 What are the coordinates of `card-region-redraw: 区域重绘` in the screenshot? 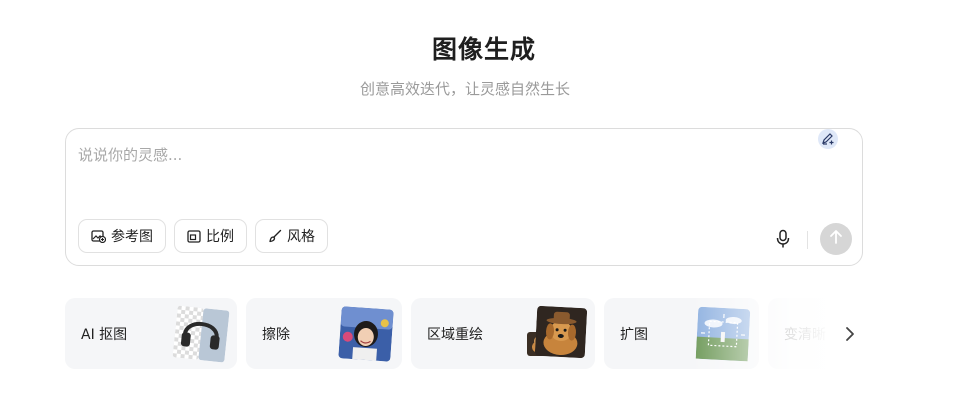 It's located at (503, 333).